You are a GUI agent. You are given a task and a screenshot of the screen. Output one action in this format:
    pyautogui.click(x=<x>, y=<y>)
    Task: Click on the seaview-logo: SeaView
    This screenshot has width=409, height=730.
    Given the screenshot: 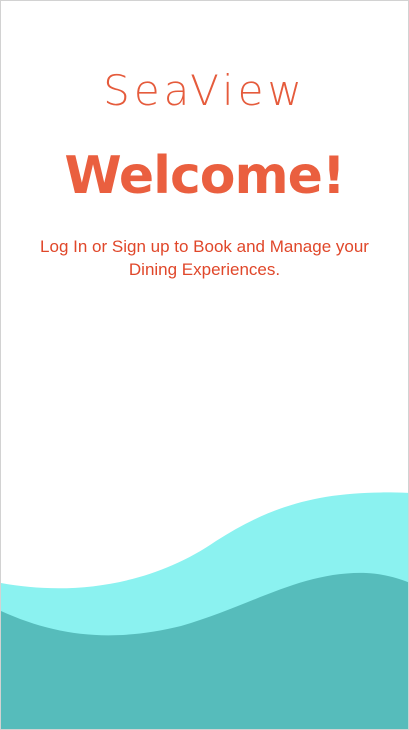 What is the action you would take?
    pyautogui.click(x=204, y=91)
    